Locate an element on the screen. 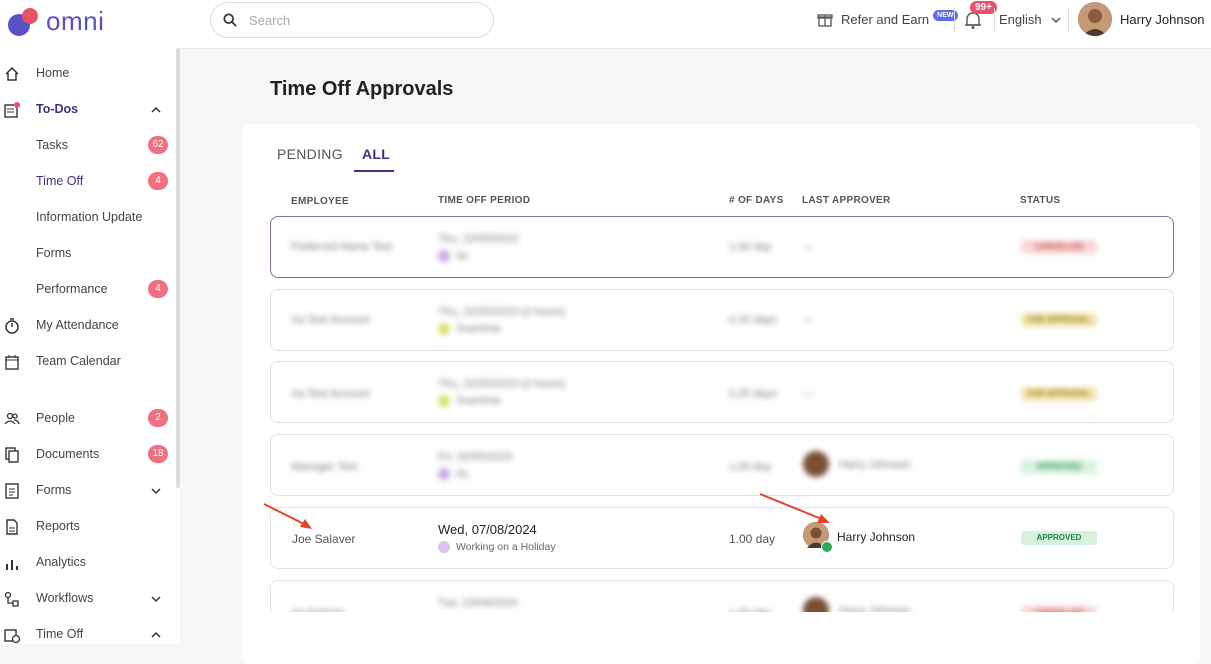  sidebar-item-label: Analytics is located at coordinates (61, 562).